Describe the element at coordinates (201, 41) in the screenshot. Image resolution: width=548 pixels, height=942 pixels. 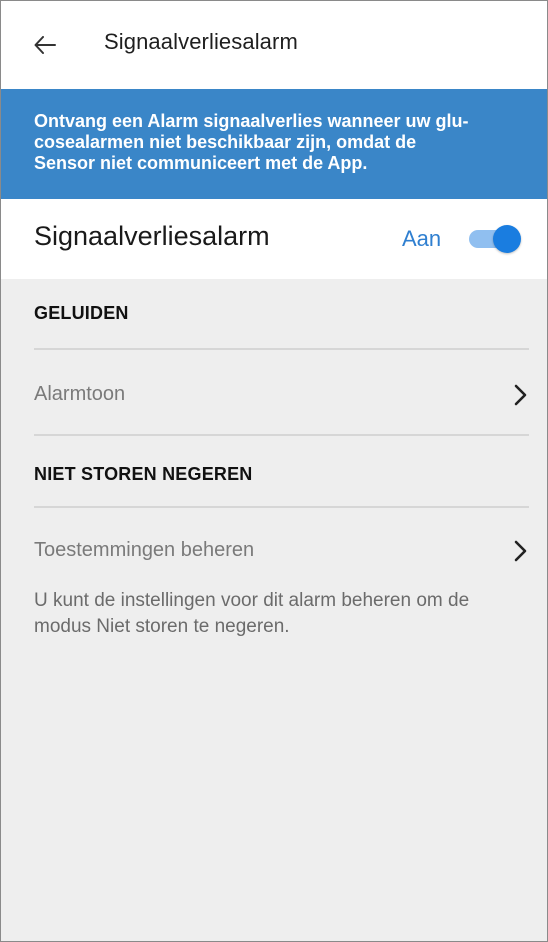
I see `page-title: Signaalverliesalarm` at that location.